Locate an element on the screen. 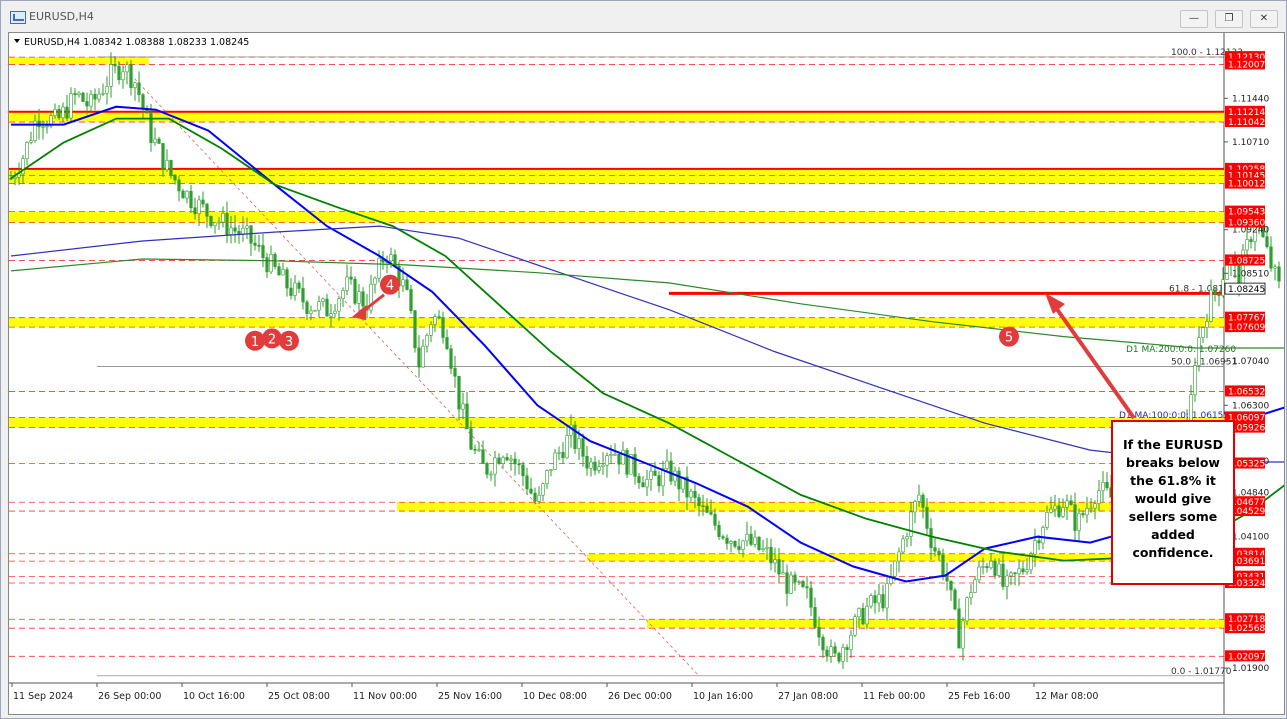 The image size is (1287, 719). callout-text-line: added is located at coordinates (1173, 534).